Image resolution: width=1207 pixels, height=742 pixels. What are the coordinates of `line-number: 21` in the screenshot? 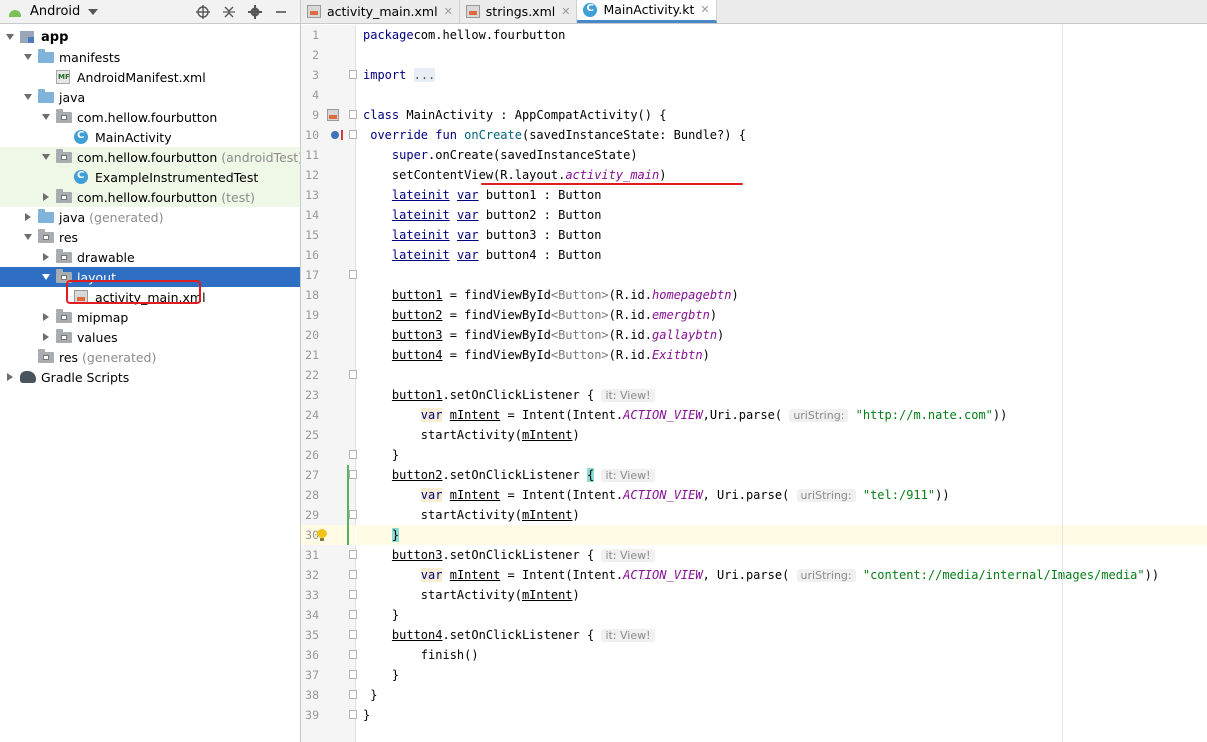 It's located at (304, 355).